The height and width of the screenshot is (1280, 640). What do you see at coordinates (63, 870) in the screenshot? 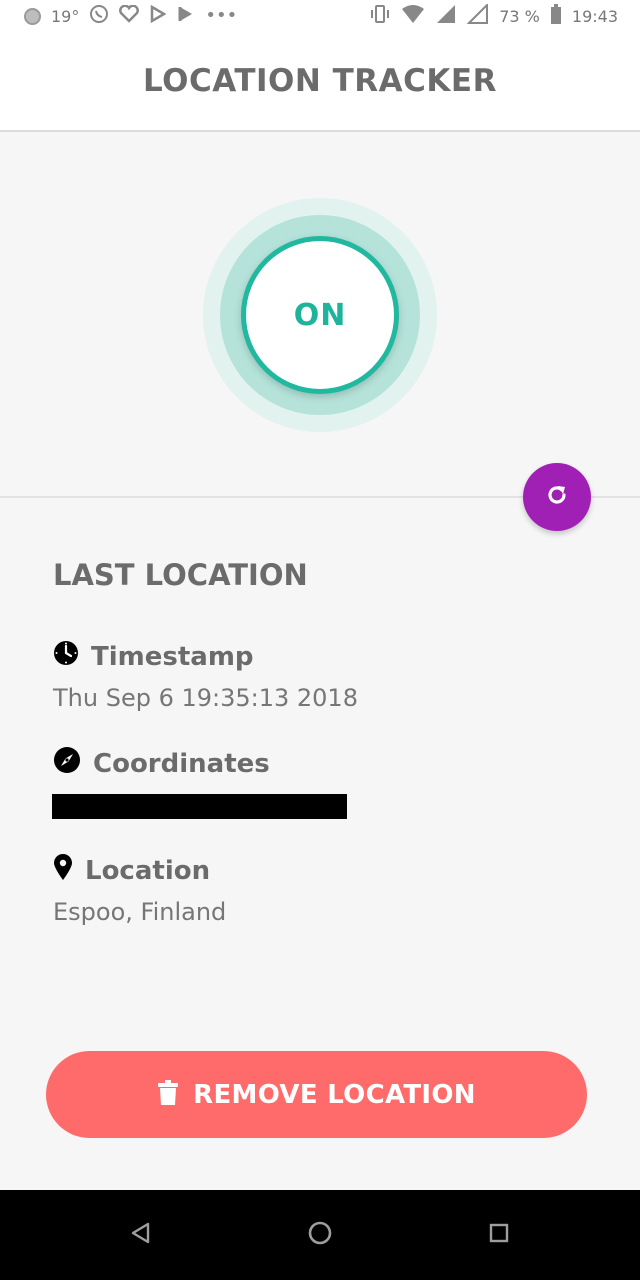
I see `map-pin-icon` at bounding box center [63, 870].